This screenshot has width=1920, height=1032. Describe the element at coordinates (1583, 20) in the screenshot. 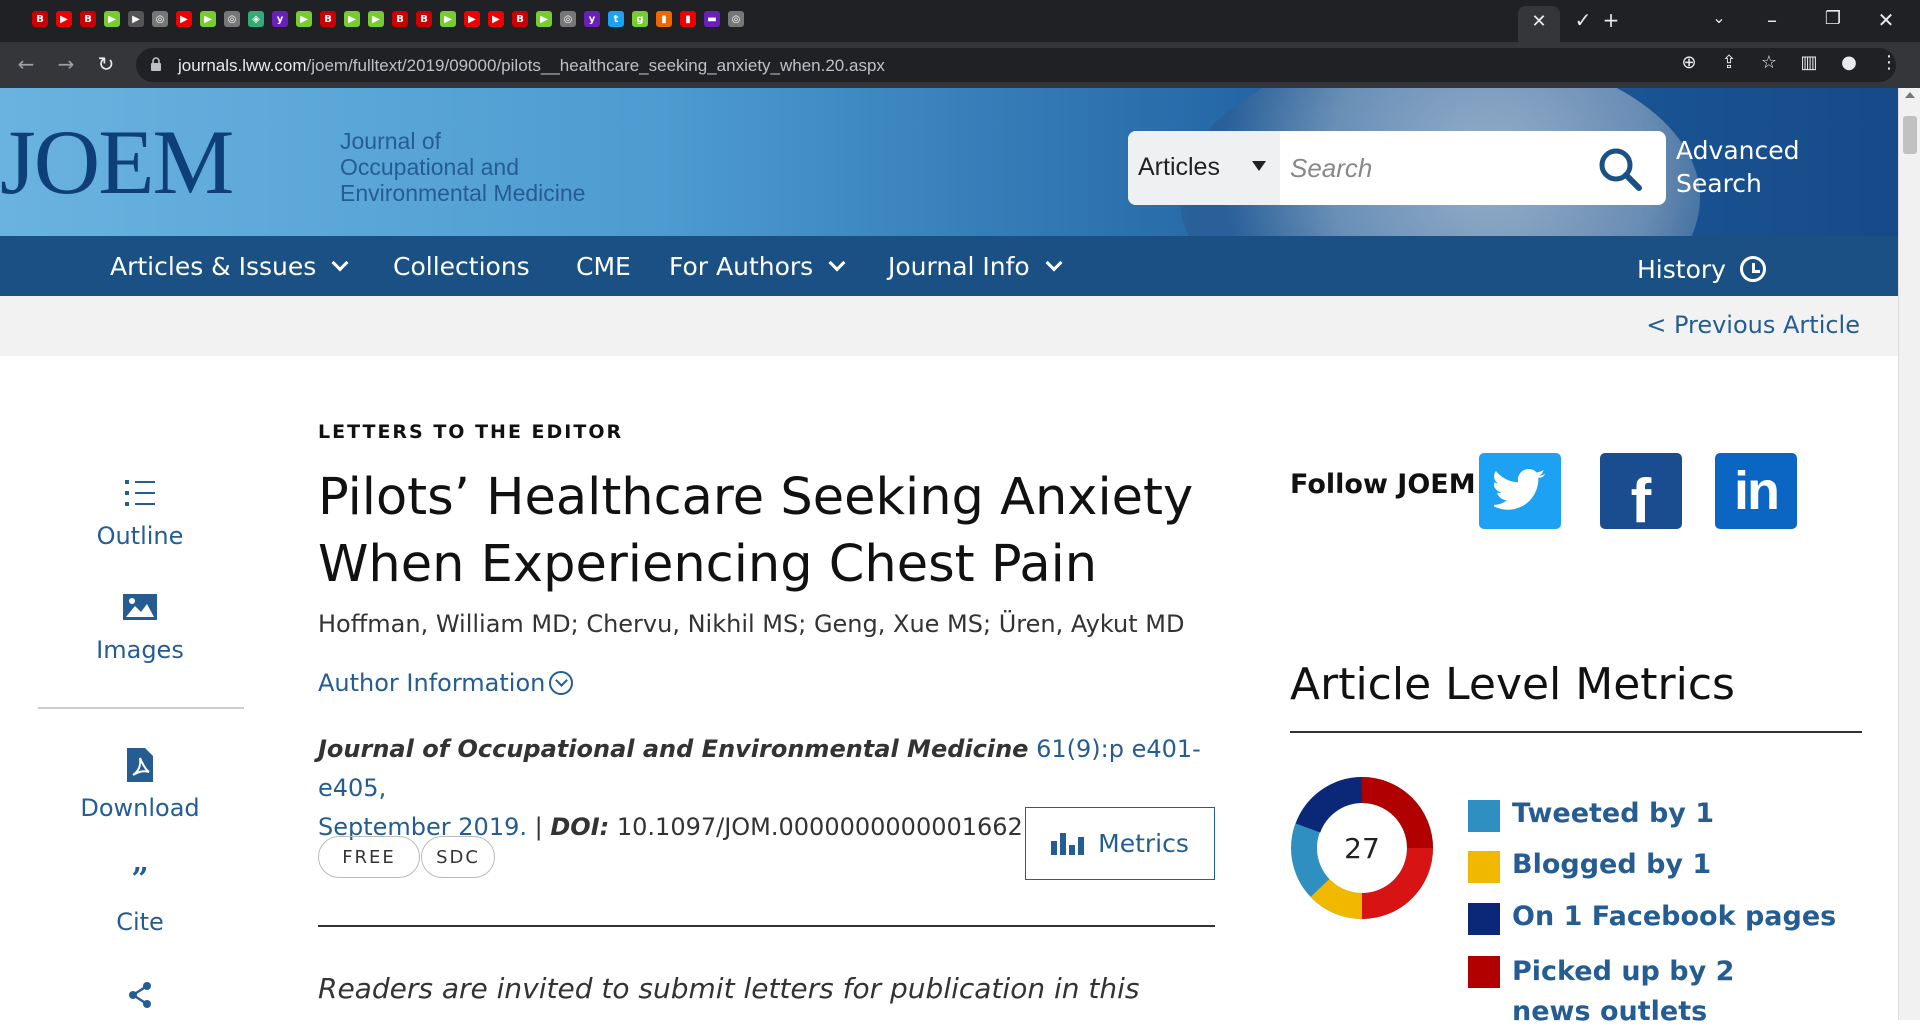

I see `tab-favicon-icon: ✓` at that location.